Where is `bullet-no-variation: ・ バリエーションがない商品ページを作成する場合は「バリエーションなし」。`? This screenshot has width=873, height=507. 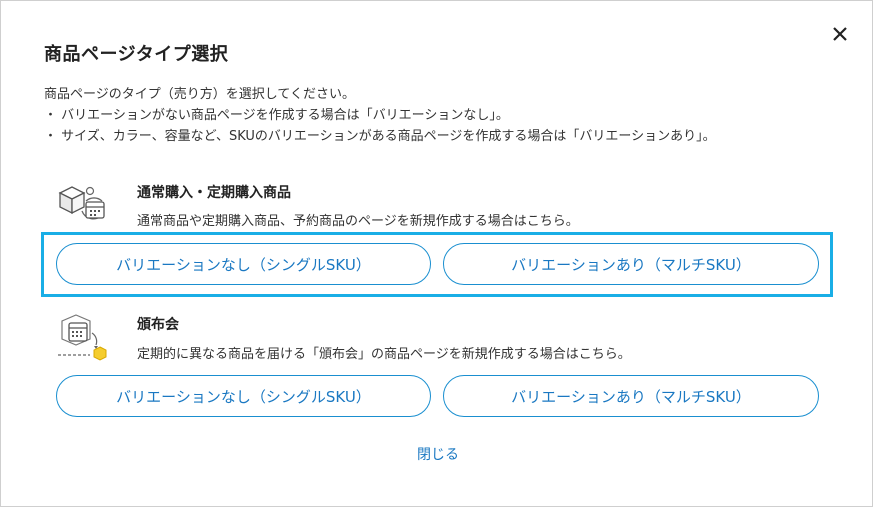
bullet-no-variation: ・ バリエーションがない商品ページを作成する場合は「バリエーションなし」。 is located at coordinates (276, 115).